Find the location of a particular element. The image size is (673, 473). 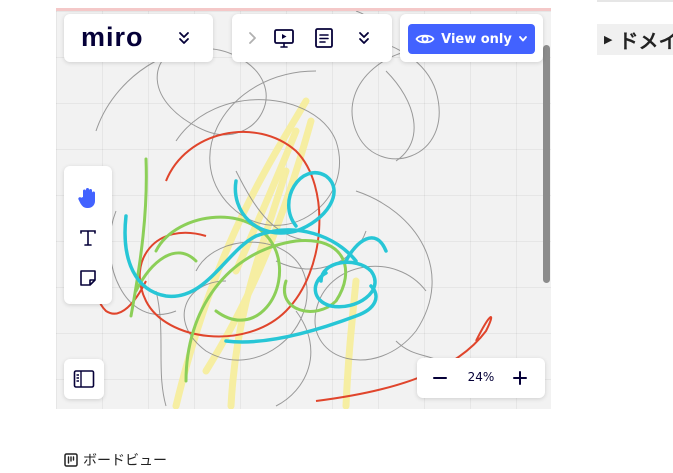

left-toolbar is located at coordinates (88, 235).